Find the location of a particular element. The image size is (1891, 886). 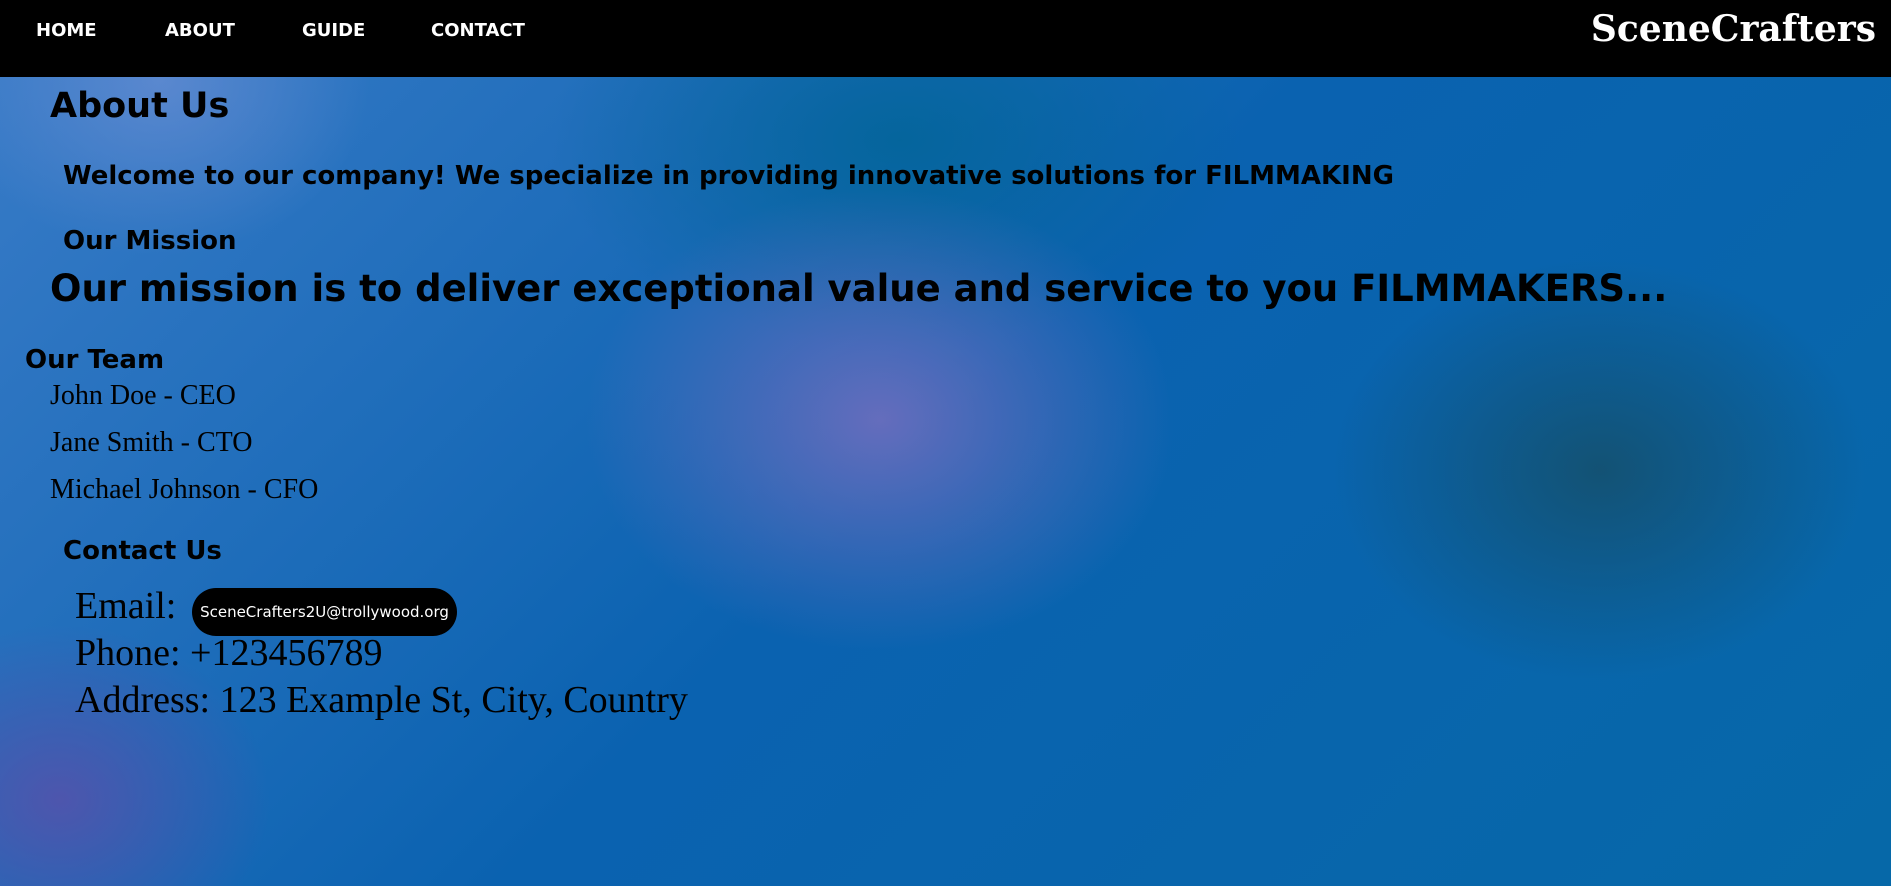

nav-guide: GUIDE is located at coordinates (333, 30).